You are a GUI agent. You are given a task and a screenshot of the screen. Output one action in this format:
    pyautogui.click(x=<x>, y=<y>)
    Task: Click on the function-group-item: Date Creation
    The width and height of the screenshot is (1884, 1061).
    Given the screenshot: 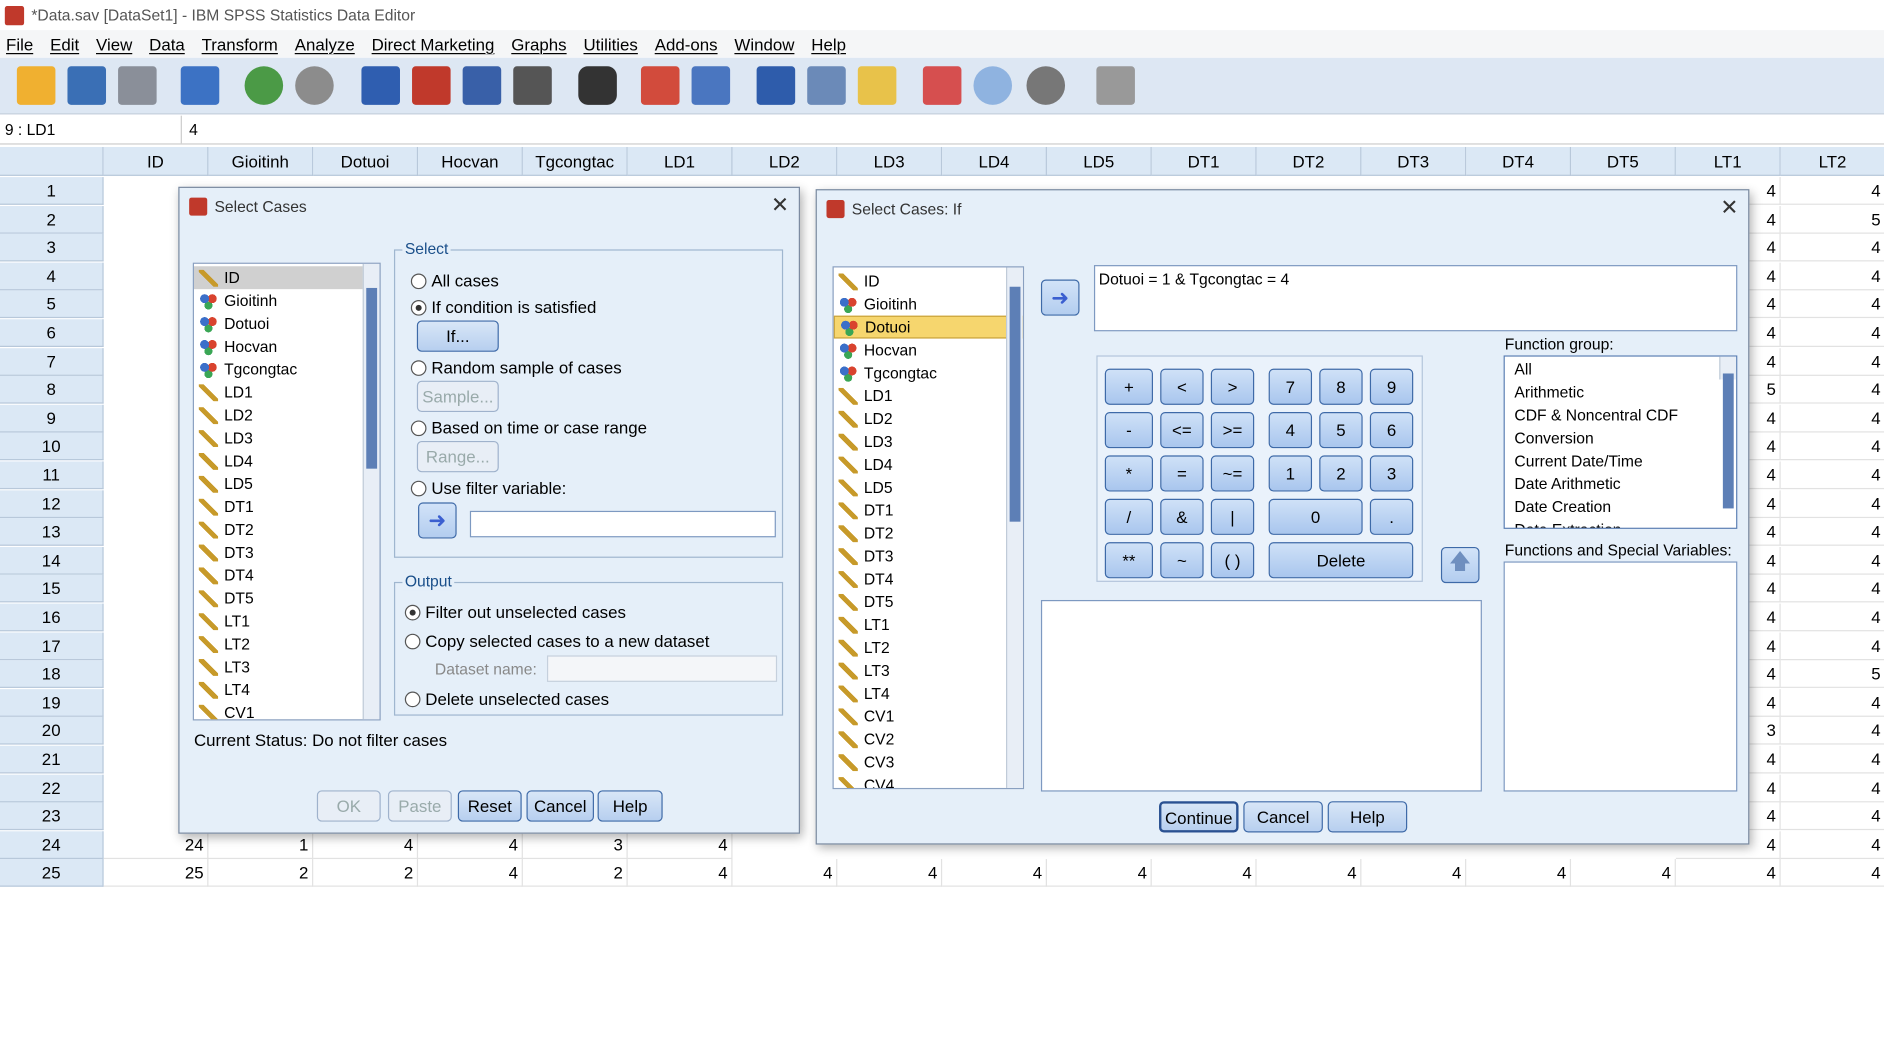 What is the action you would take?
    pyautogui.click(x=1623, y=506)
    